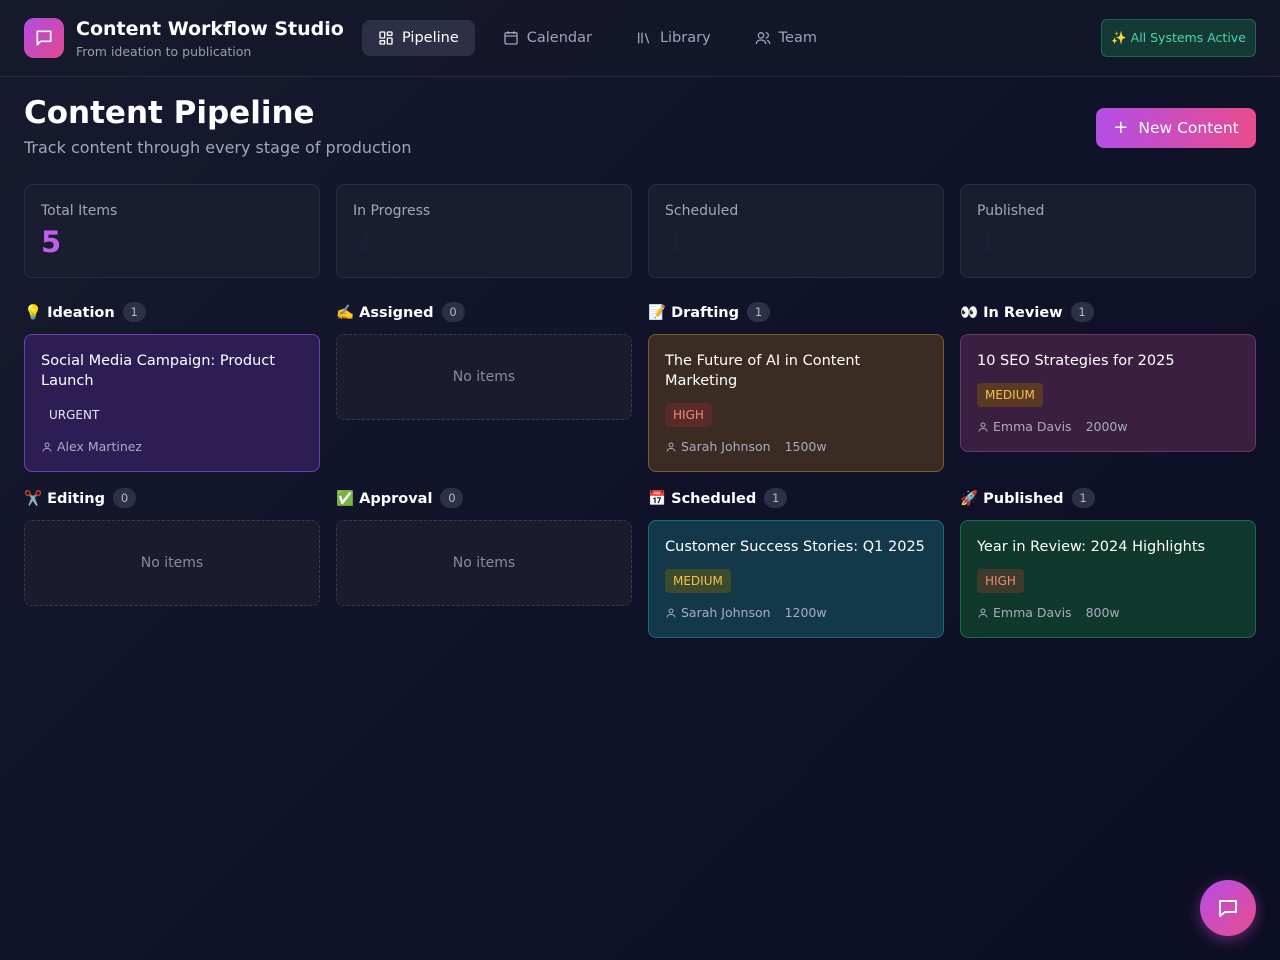  I want to click on card-word-count: 1500w, so click(805, 446).